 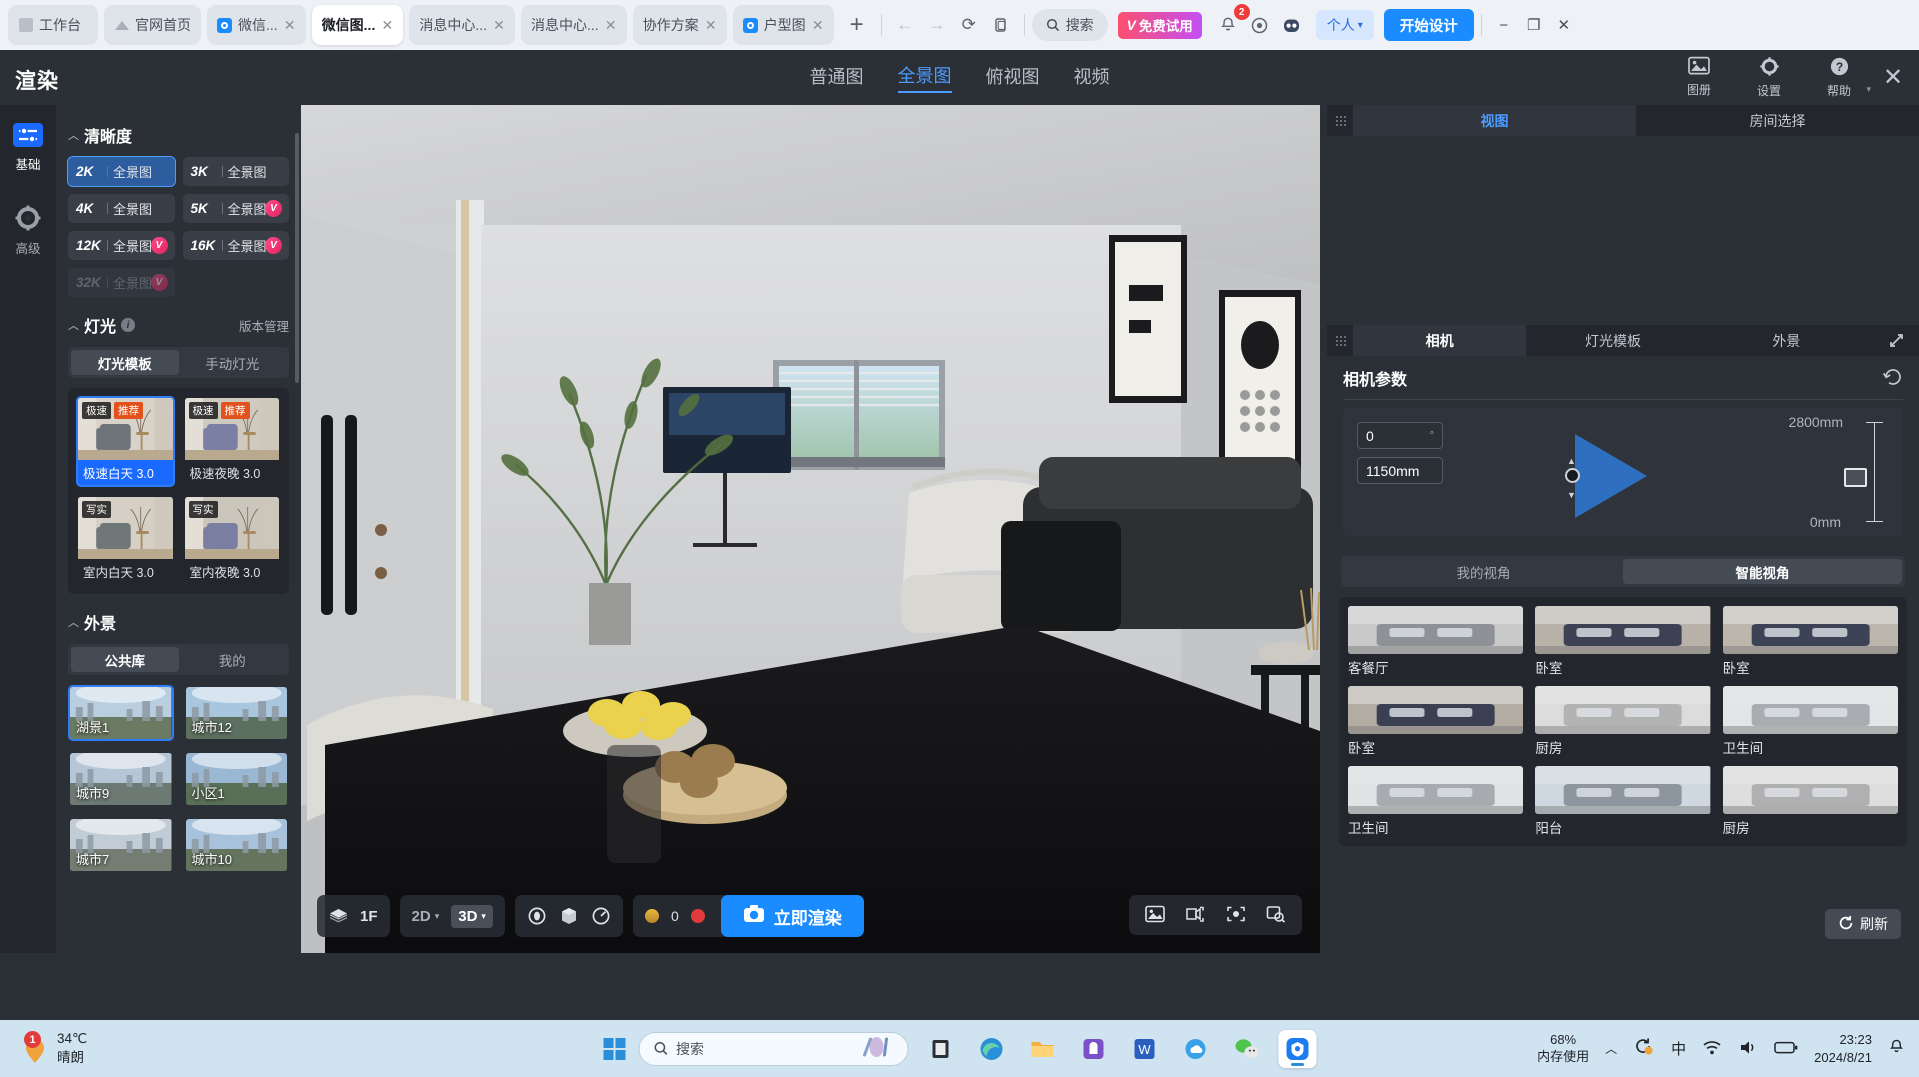 I want to click on render-now-button: 立即渲染, so click(x=792, y=916).